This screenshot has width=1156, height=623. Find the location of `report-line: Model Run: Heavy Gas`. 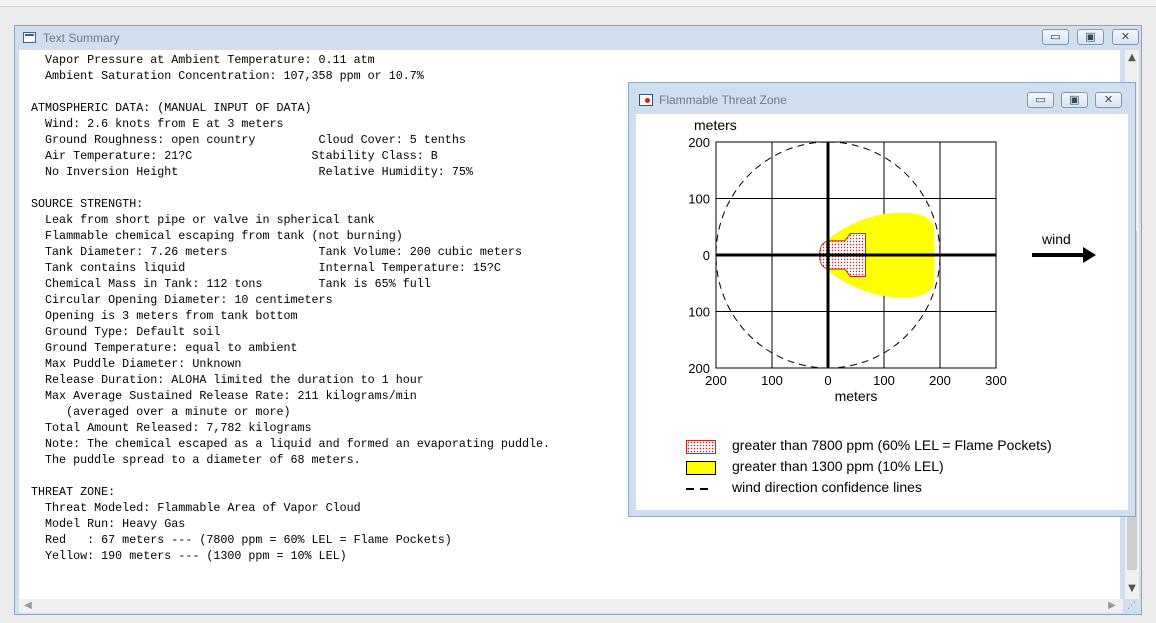

report-line: Model Run: Heavy Gas is located at coordinates (108, 524).